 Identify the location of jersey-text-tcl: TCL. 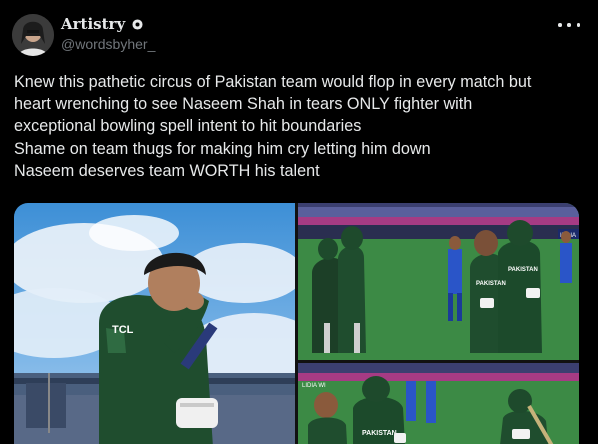
(123, 330).